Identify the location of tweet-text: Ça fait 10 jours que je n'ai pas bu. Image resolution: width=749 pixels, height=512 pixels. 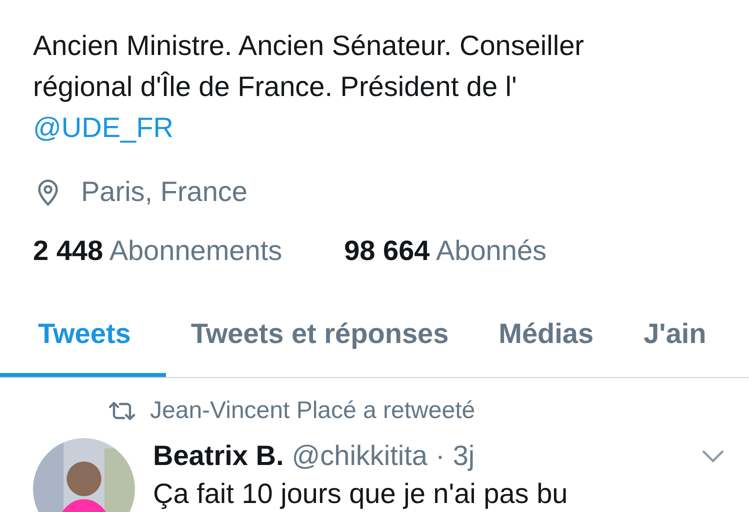
(361, 494).